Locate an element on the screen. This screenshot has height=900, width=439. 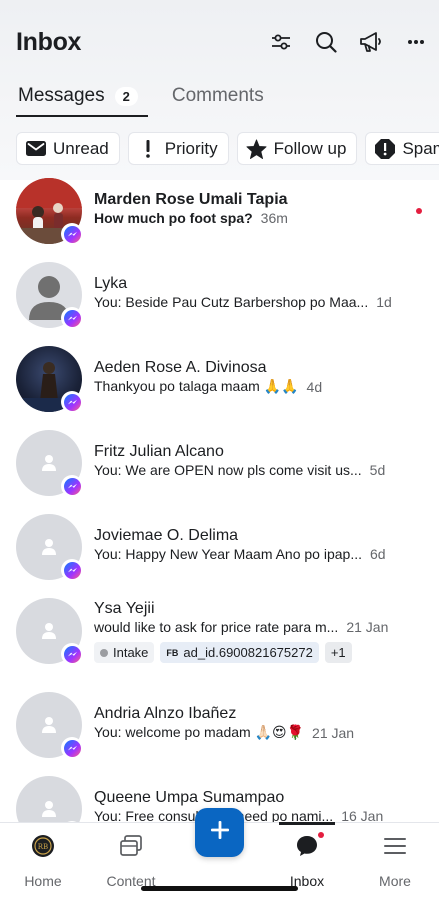
preview-text: Thankyou po talaga maam 🙏🙏 is located at coordinates (196, 386).